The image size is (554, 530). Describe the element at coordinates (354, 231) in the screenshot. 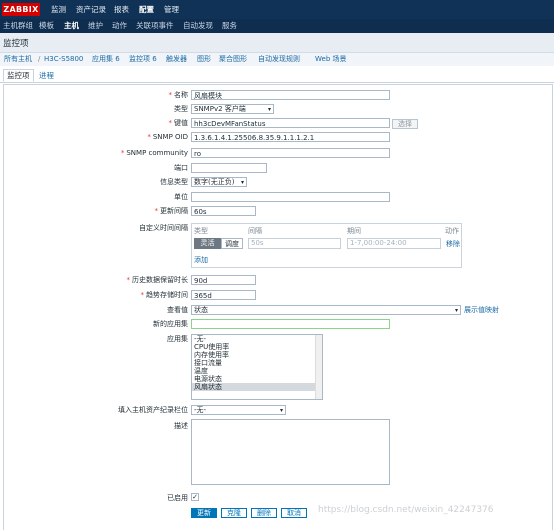

I see `custom-header-period: 期间` at that location.